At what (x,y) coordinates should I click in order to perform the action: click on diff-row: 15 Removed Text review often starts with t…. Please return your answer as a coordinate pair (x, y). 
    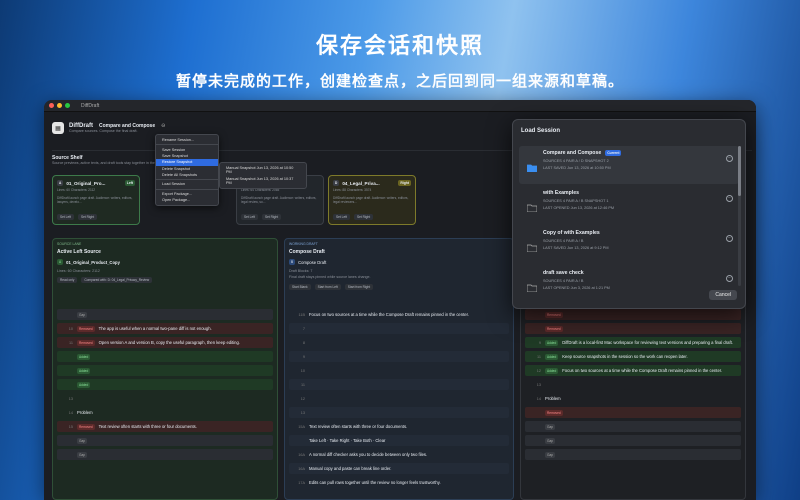
    Looking at the image, I should click on (165, 426).